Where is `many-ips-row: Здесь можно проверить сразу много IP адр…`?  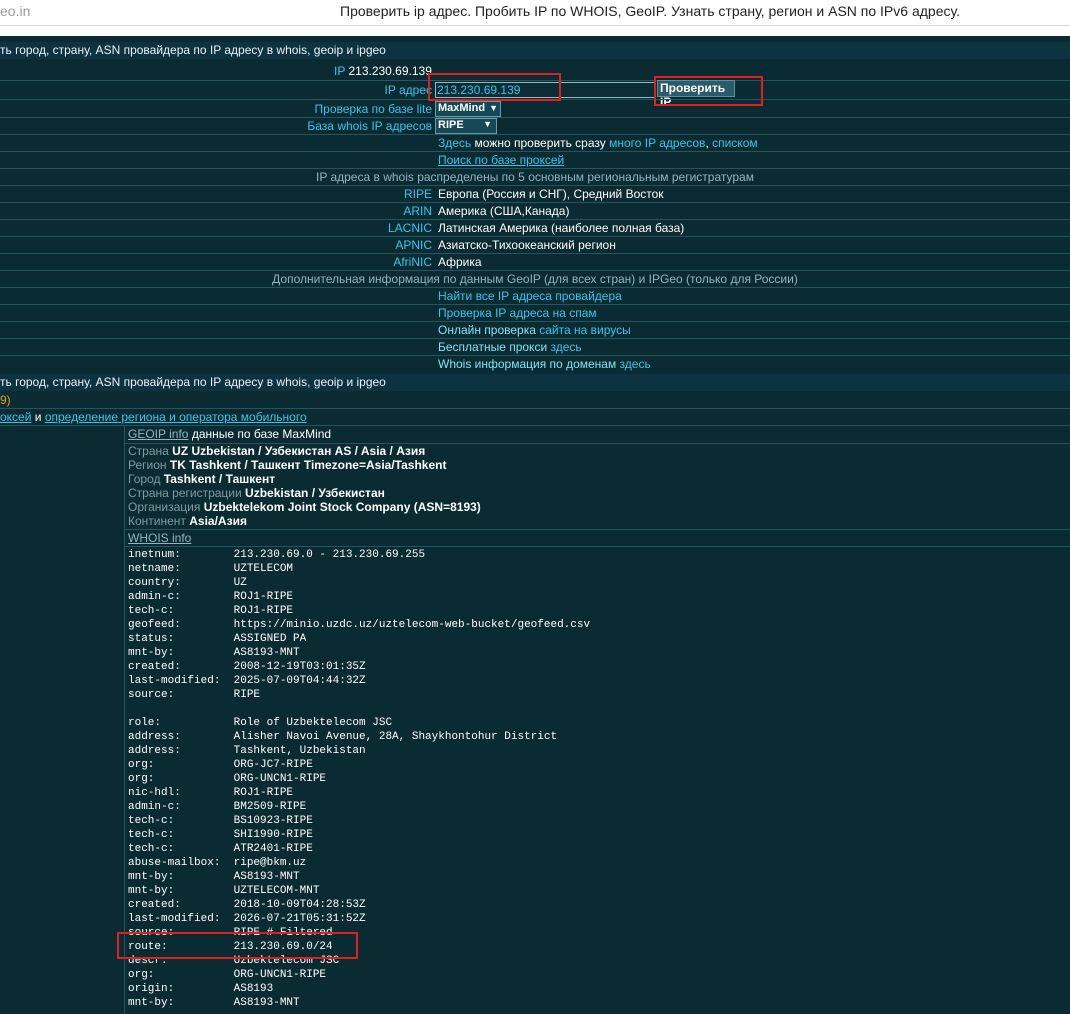 many-ips-row: Здесь можно проверить сразу много IP адр… is located at coordinates (535, 143).